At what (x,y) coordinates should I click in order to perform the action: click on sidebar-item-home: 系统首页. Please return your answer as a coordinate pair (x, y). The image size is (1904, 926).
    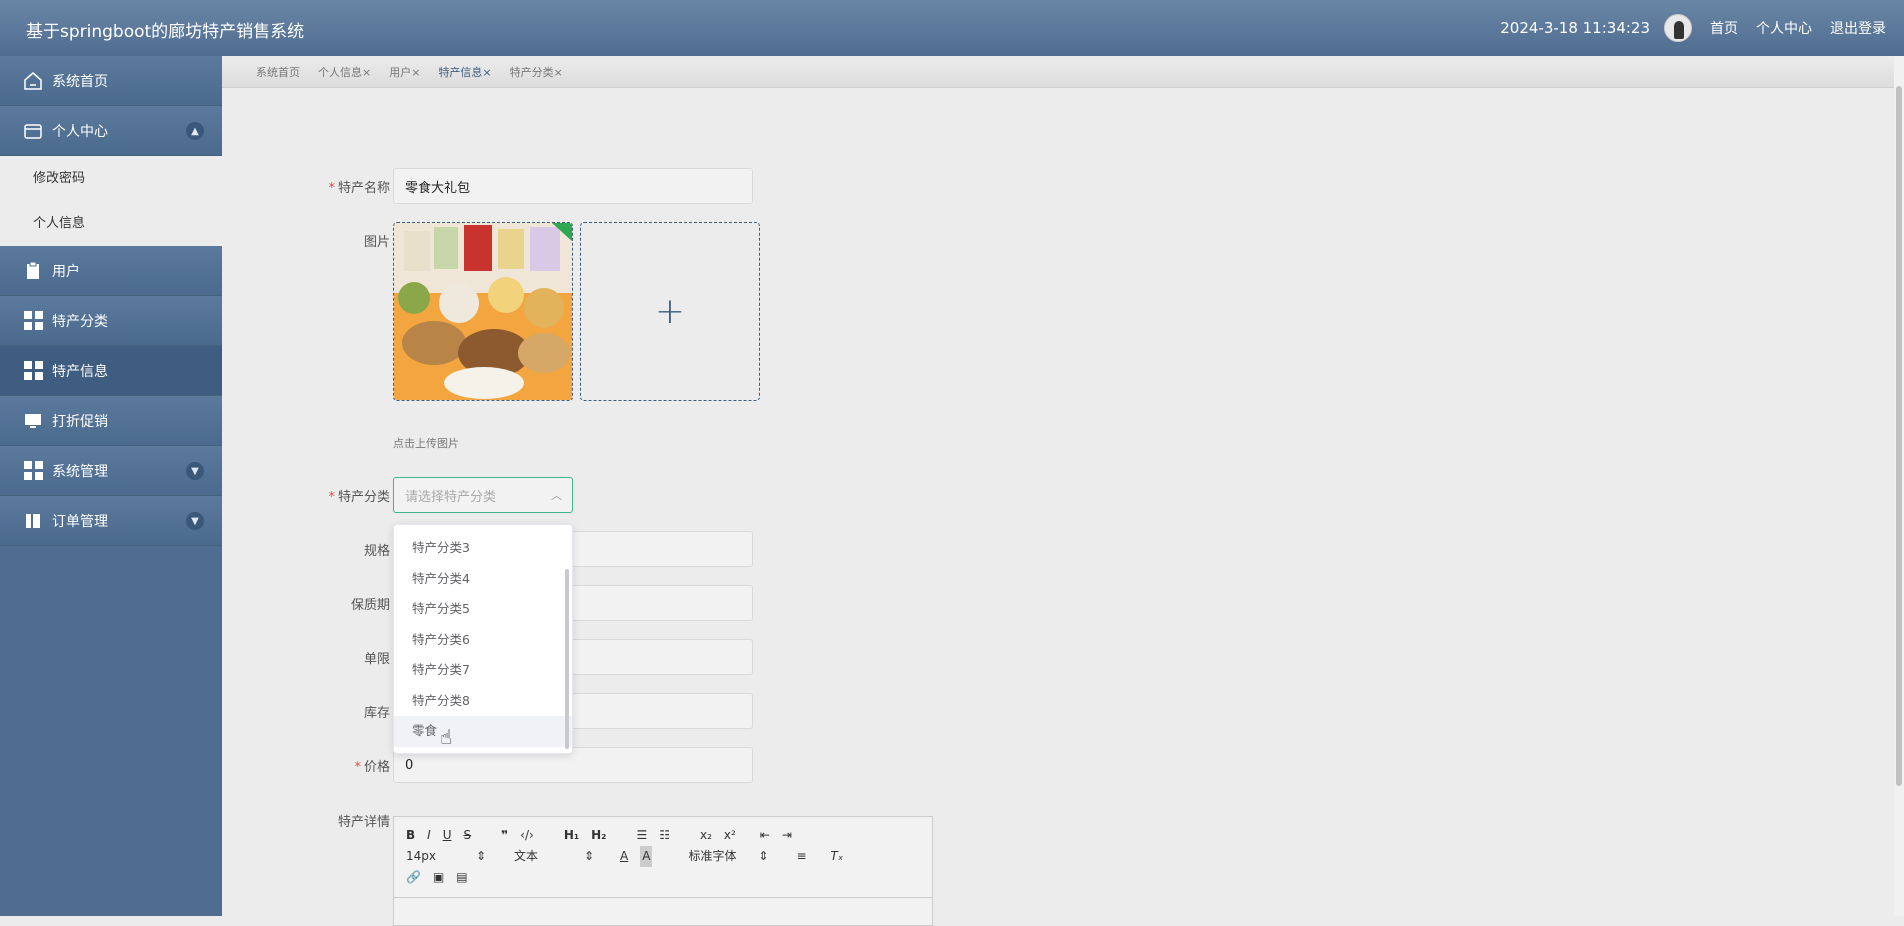
    Looking at the image, I should click on (111, 81).